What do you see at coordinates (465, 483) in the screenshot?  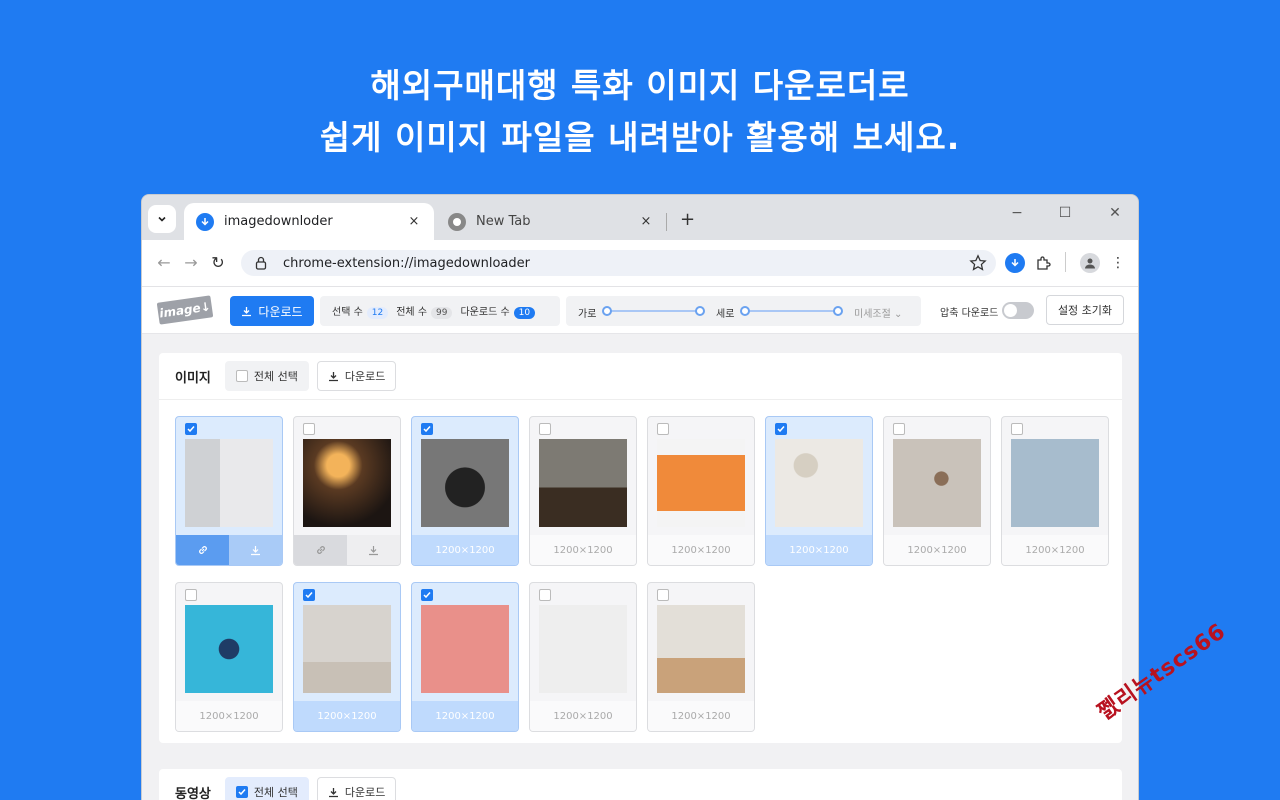 I see `camera-rig-photo` at bounding box center [465, 483].